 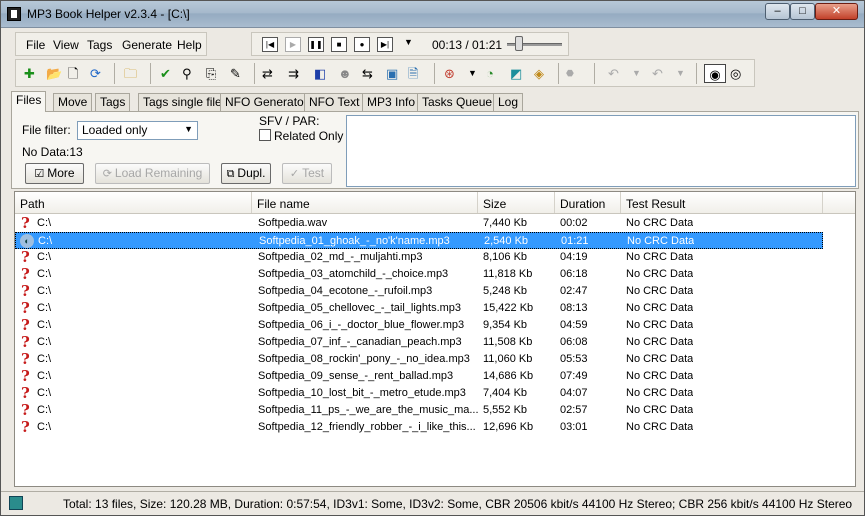 What do you see at coordinates (29, 73) in the screenshot?
I see `add-icon: ✚` at bounding box center [29, 73].